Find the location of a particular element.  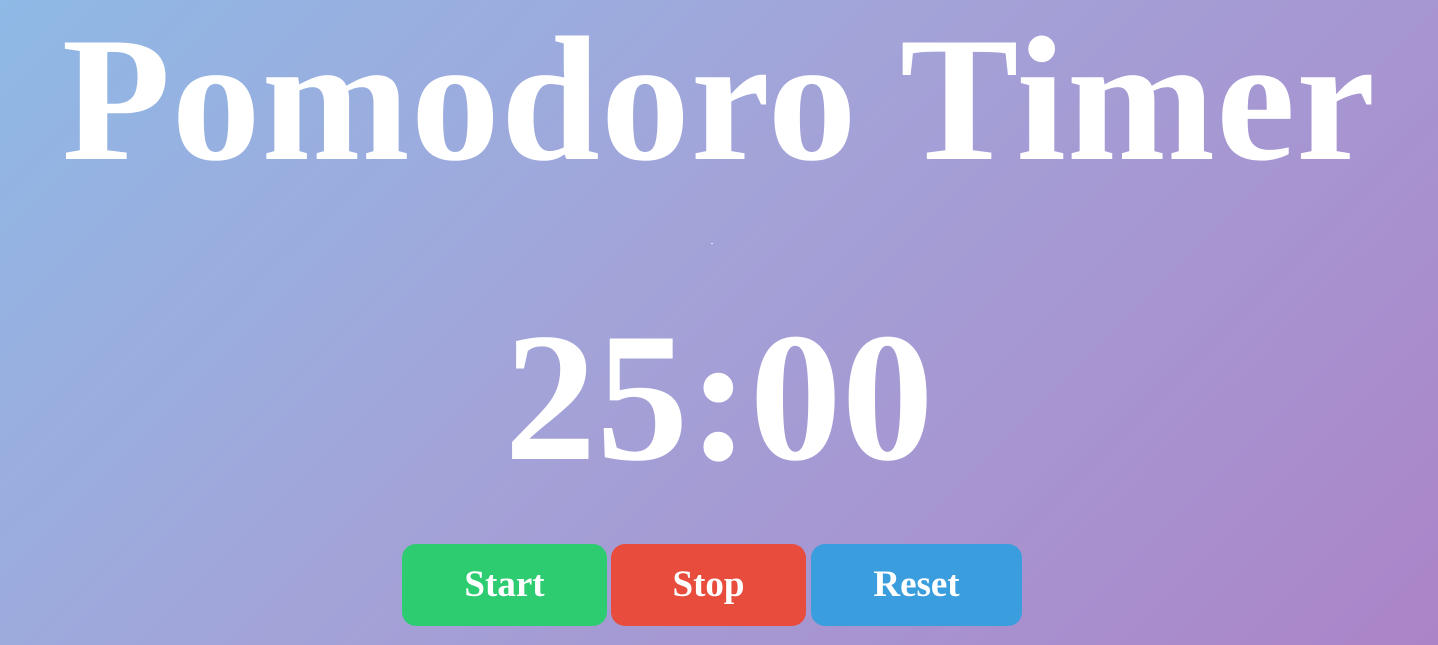

reset-button: Reset is located at coordinates (916, 585).